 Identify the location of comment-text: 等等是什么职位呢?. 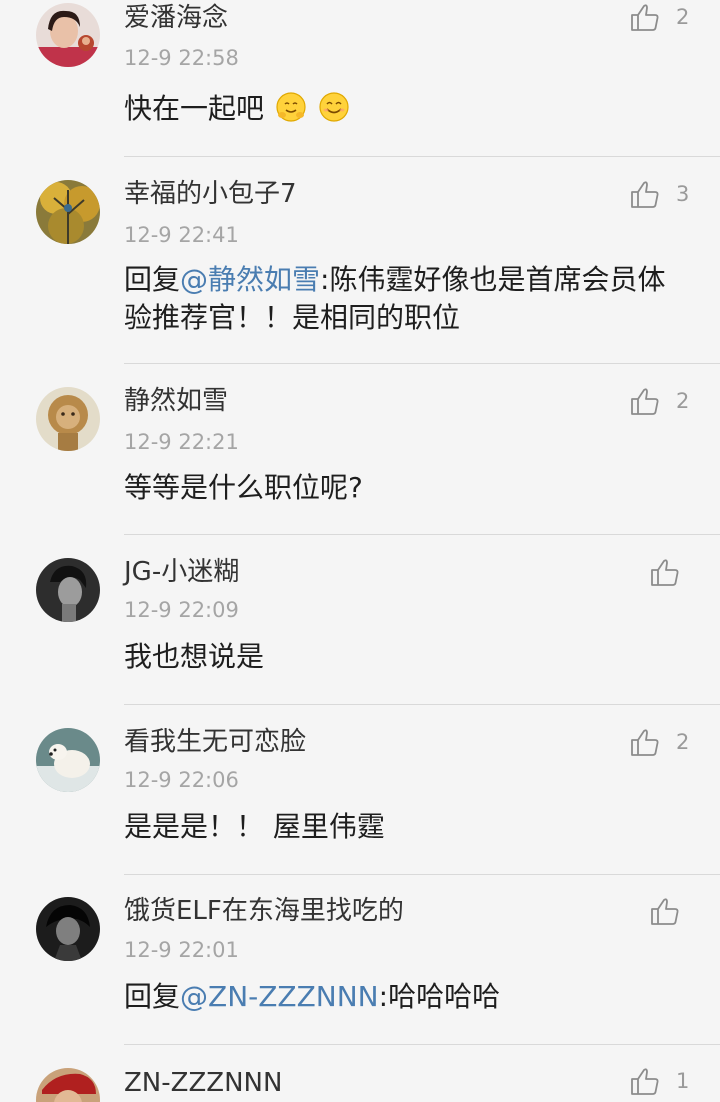
(243, 487).